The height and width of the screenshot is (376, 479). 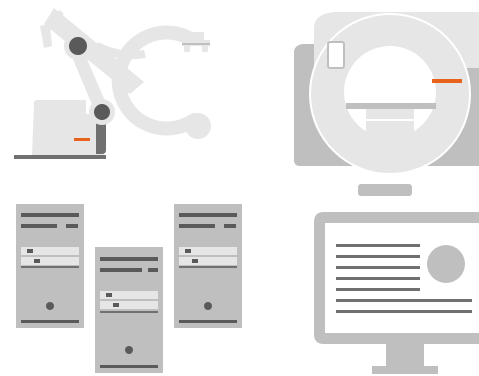 I want to click on desktop-monitor-icon, so click(x=396, y=293).